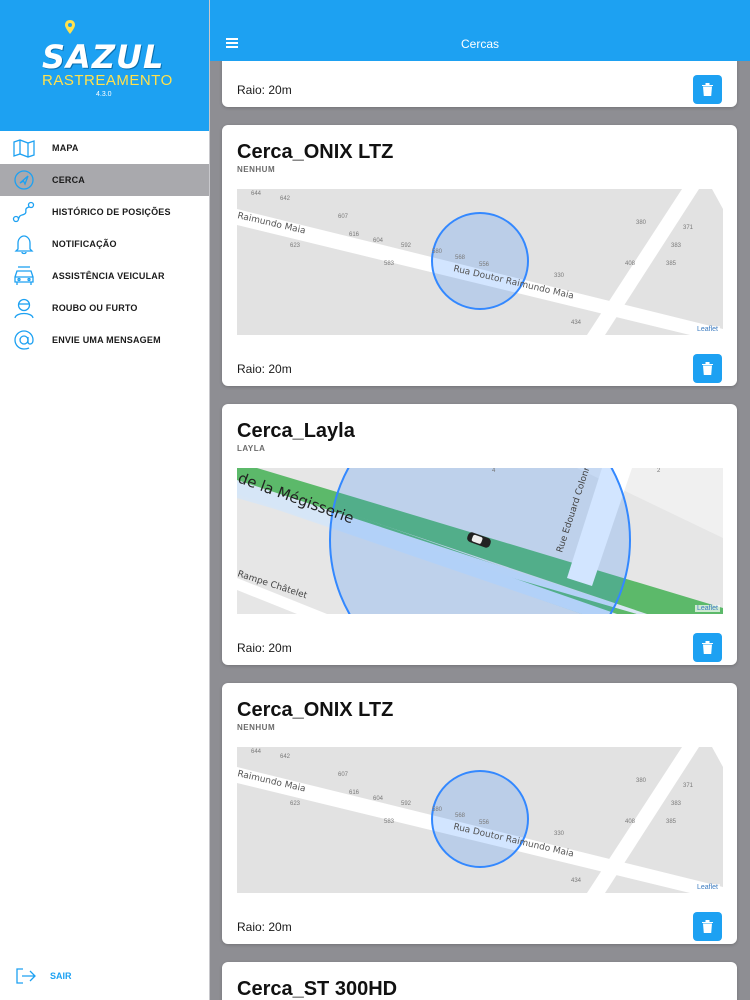 The image size is (750, 1000). I want to click on sidebar-item-label: HISTÓRICO DE POSIÇÕES, so click(111, 212).